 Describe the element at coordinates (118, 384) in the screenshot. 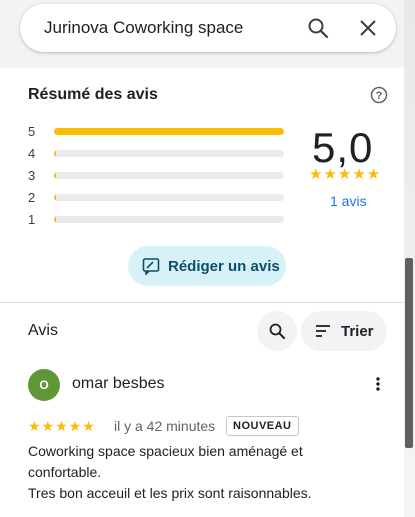

I see `reviewer-name: omar besbes` at that location.